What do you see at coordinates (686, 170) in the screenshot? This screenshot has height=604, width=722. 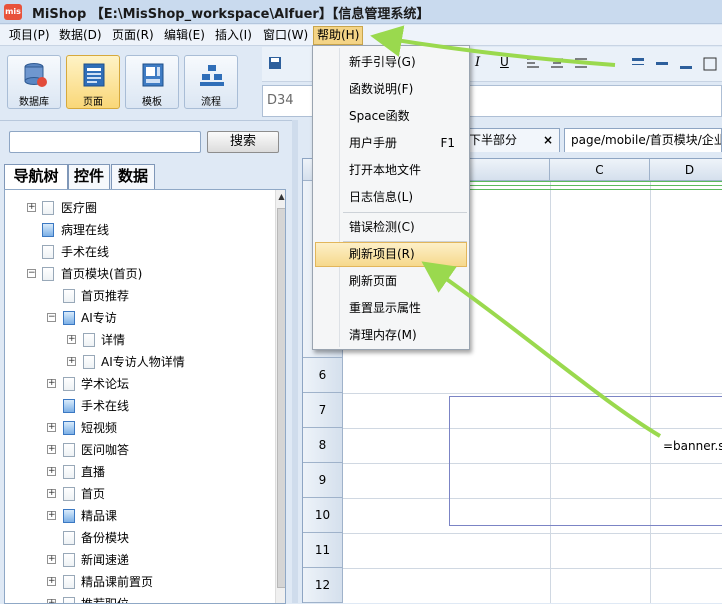 I see `column-header-d: D` at bounding box center [686, 170].